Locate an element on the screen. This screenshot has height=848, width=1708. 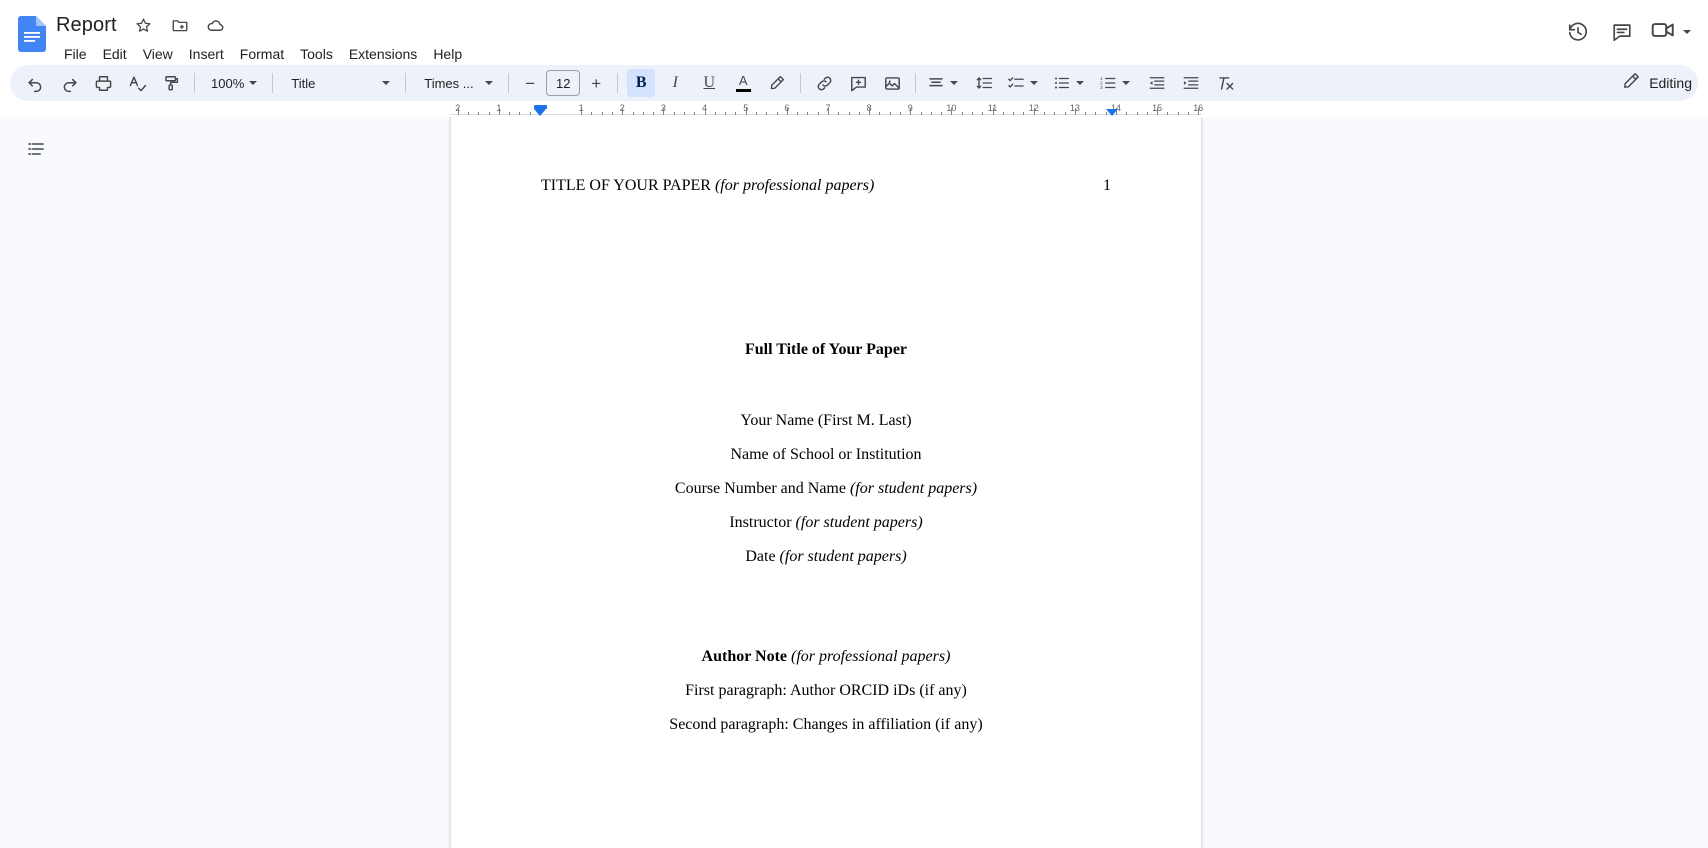
paint-format-button is located at coordinates (171, 83).